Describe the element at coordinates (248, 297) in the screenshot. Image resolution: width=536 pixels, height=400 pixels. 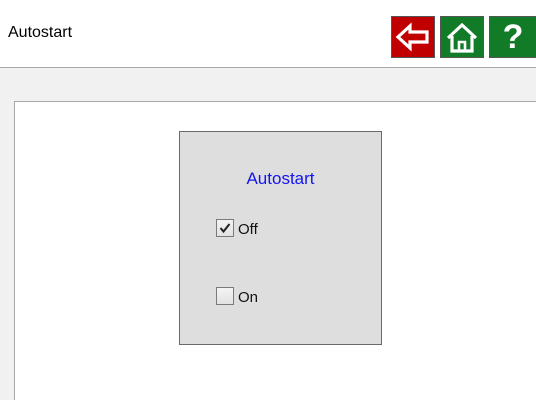
I see `on-label: On` at that location.